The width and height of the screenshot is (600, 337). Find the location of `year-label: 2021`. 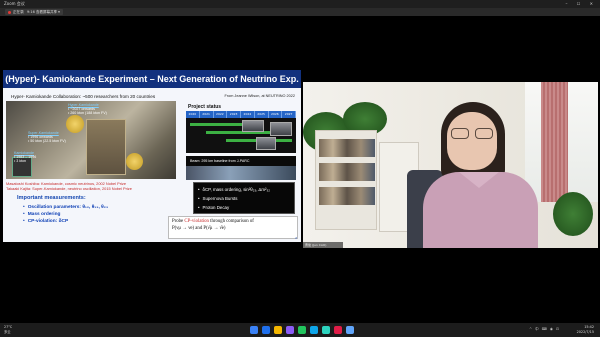

year-label: 2021 is located at coordinates (207, 114).